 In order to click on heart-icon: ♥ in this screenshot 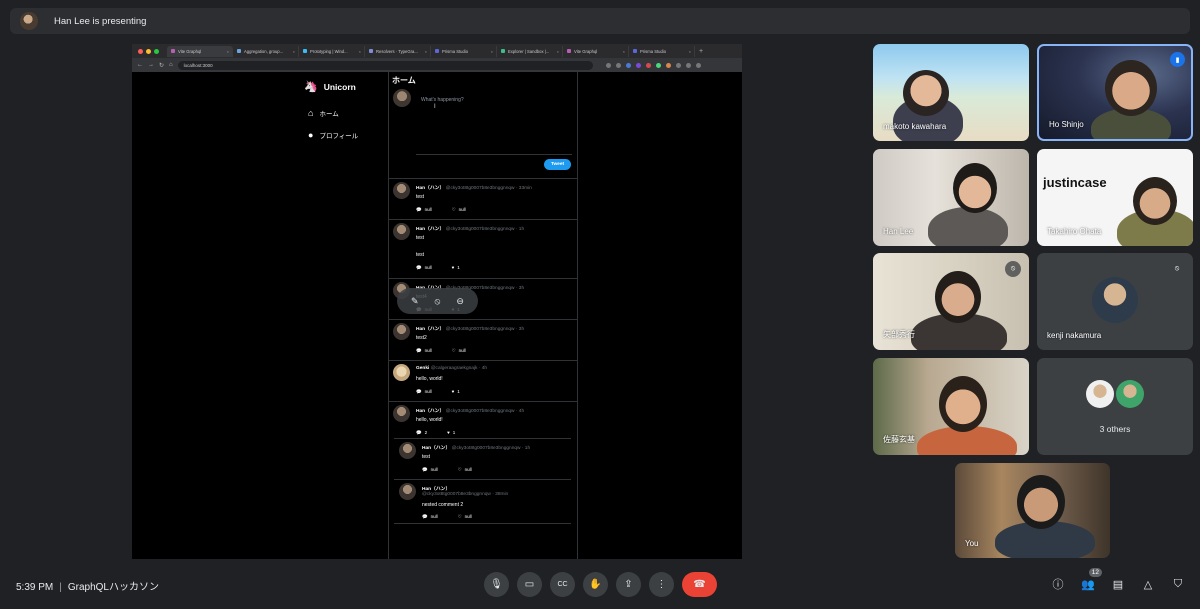, I will do `click(448, 432)`.